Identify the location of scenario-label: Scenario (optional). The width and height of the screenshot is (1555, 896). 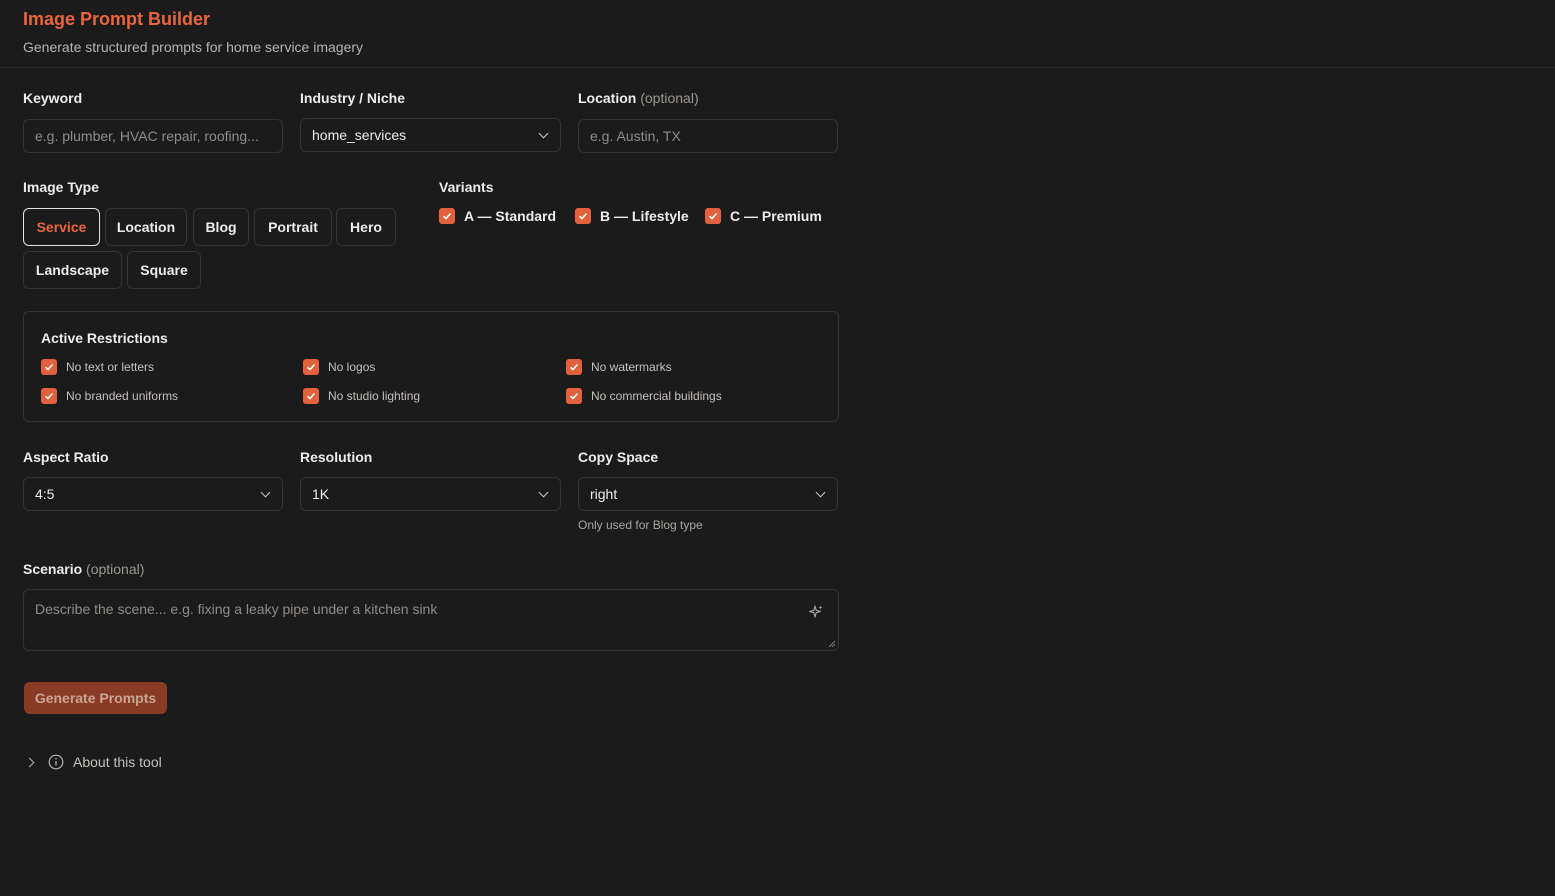
(83, 569).